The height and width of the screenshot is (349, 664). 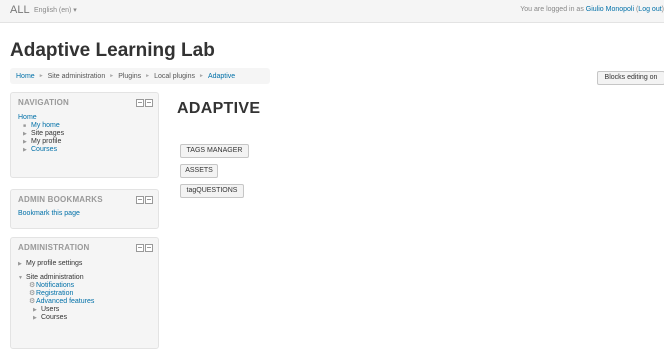 What do you see at coordinates (54, 293) in the screenshot?
I see `admin-registration-link: Registration` at bounding box center [54, 293].